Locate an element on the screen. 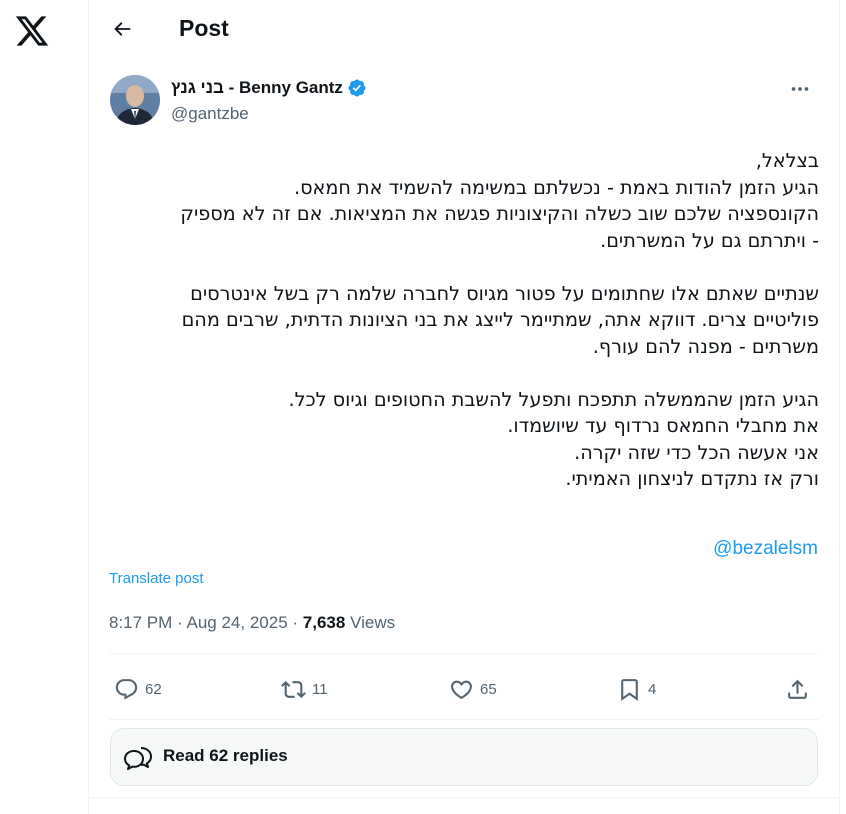  left-navigation is located at coordinates (44, 407).